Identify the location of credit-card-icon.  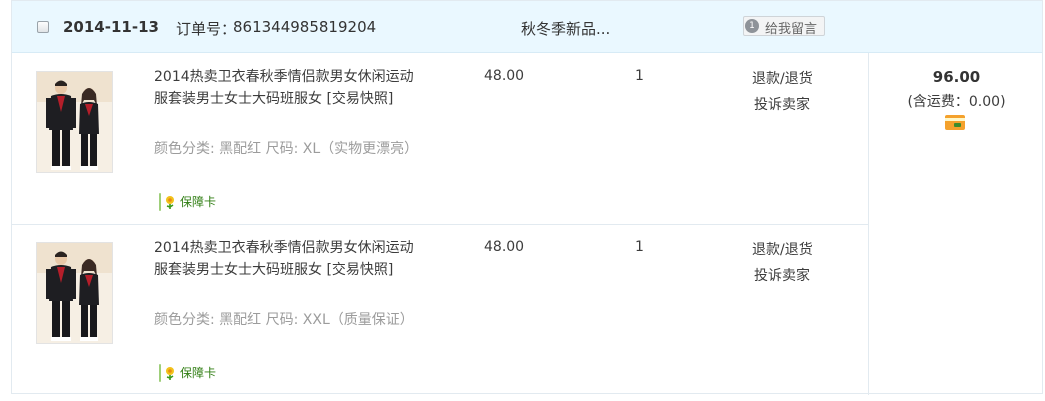
(955, 122).